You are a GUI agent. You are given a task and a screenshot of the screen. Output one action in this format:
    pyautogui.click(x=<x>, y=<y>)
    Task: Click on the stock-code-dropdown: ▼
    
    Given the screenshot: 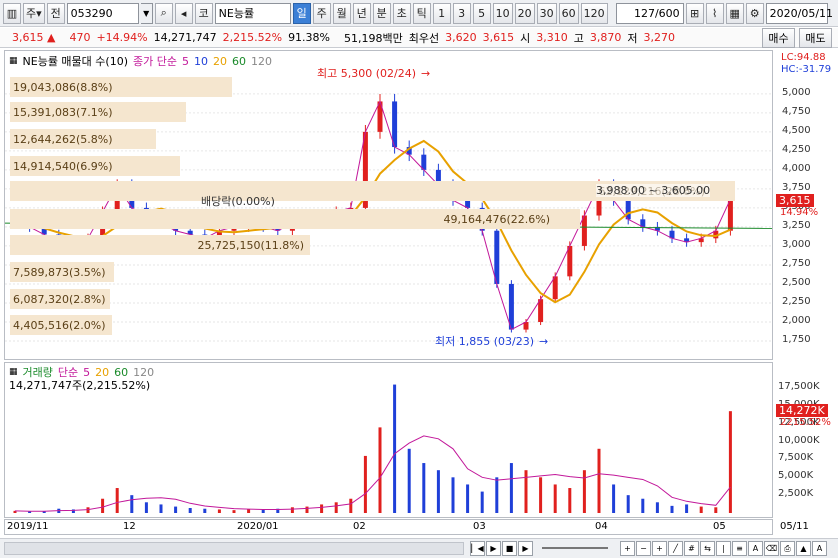 What is the action you would take?
    pyautogui.click(x=146, y=13)
    